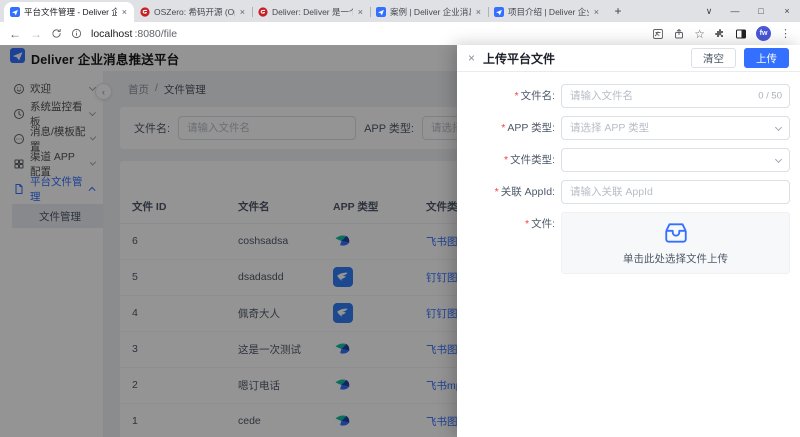 Image resolution: width=800 pixels, height=437 pixels. I want to click on upload-hint-text: 单击此处选择文件上传, so click(675, 259).